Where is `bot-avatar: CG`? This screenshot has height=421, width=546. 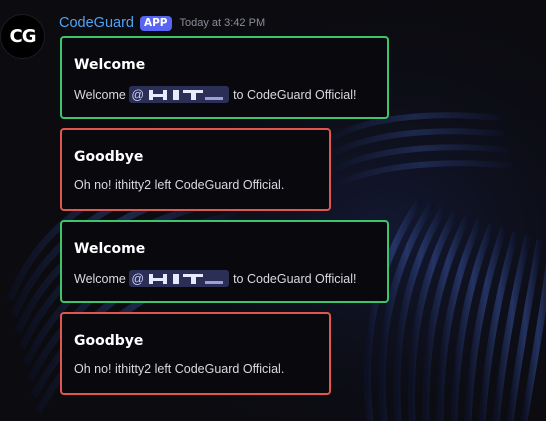
bot-avatar: CG is located at coordinates (22, 36).